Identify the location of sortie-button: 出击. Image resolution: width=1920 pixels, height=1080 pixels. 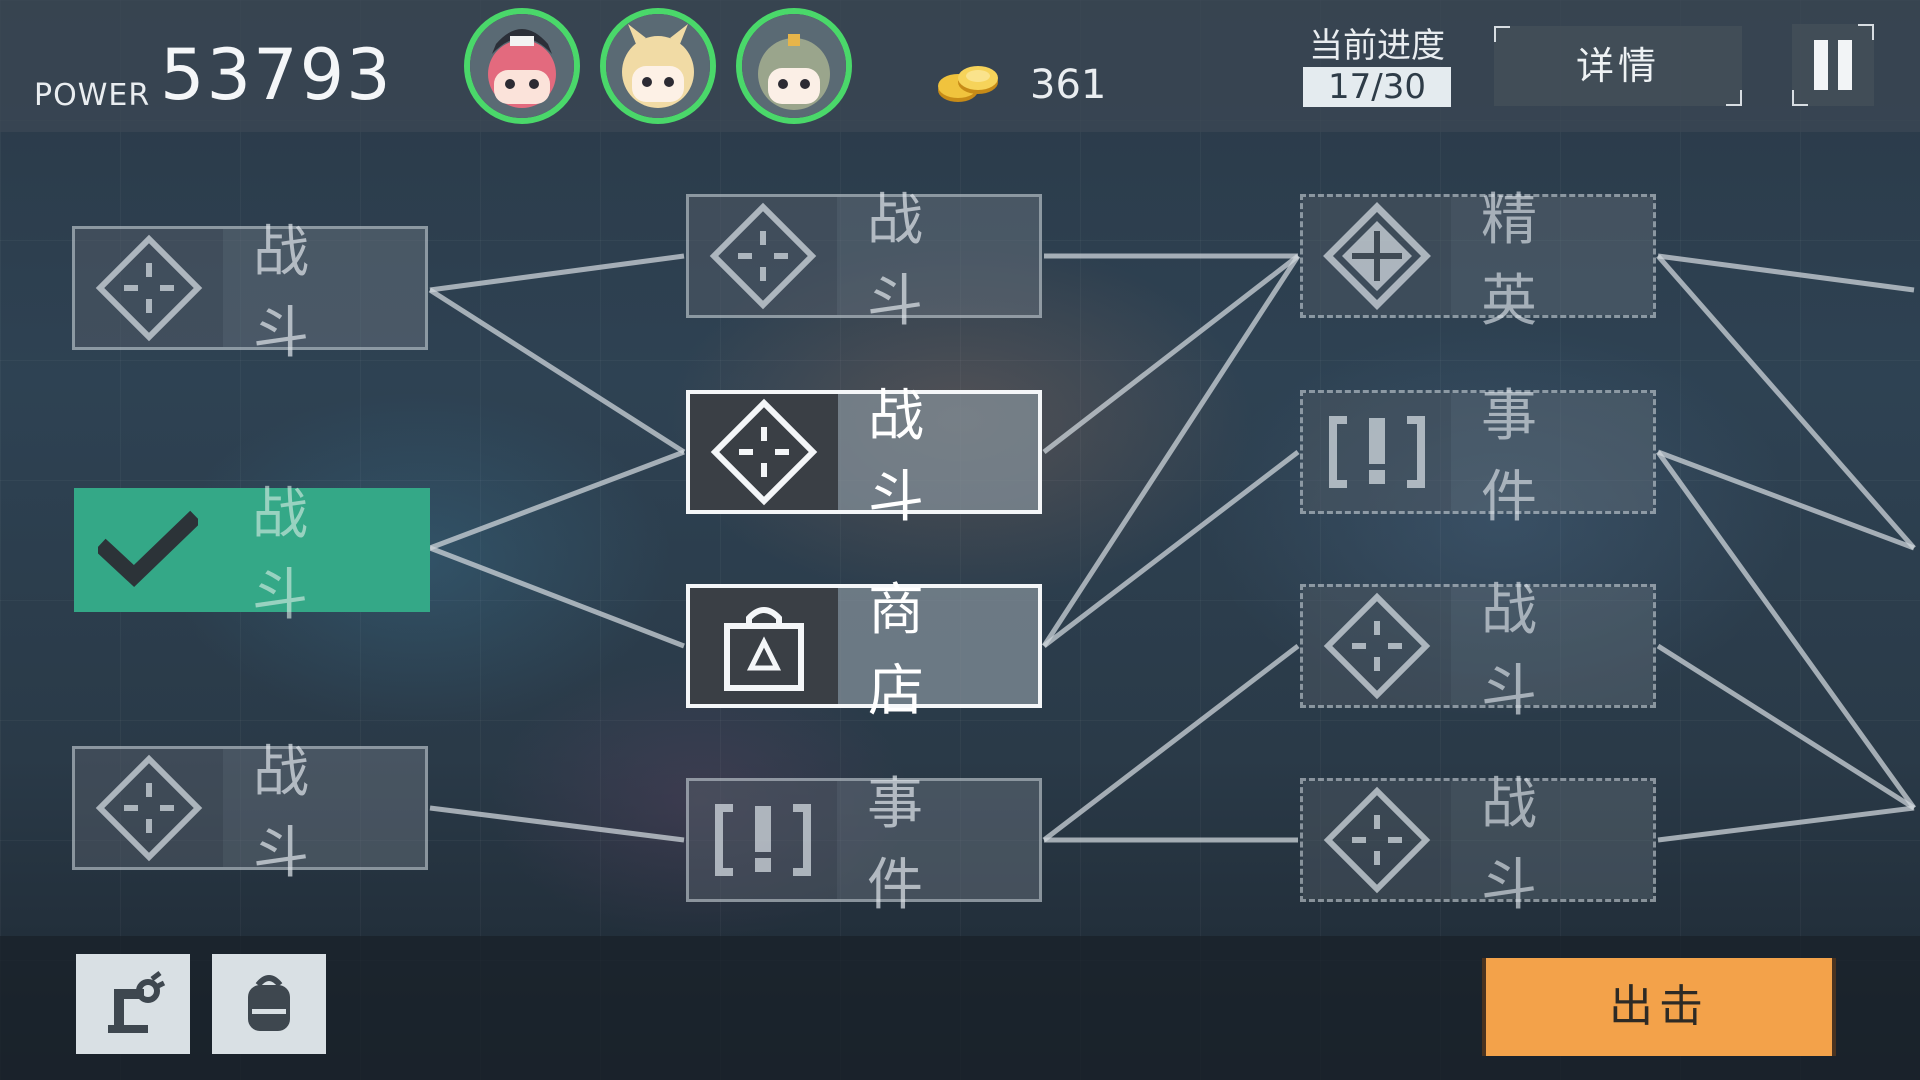
(1659, 1007).